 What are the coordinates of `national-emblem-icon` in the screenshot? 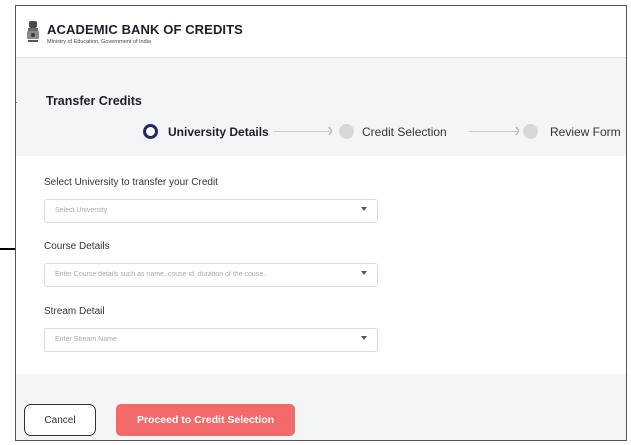 It's located at (33, 31).